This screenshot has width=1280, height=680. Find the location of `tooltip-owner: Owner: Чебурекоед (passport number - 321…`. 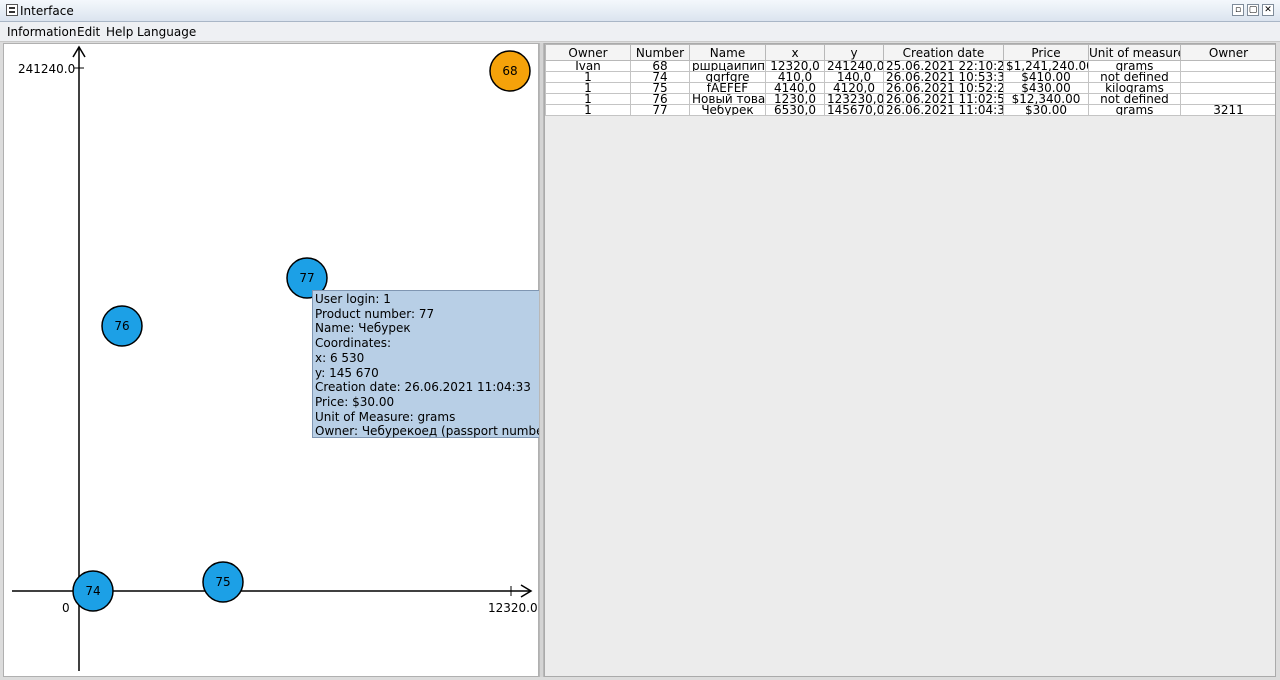

tooltip-owner: Owner: Чебурекоед (passport number - 321… is located at coordinates (455, 431).